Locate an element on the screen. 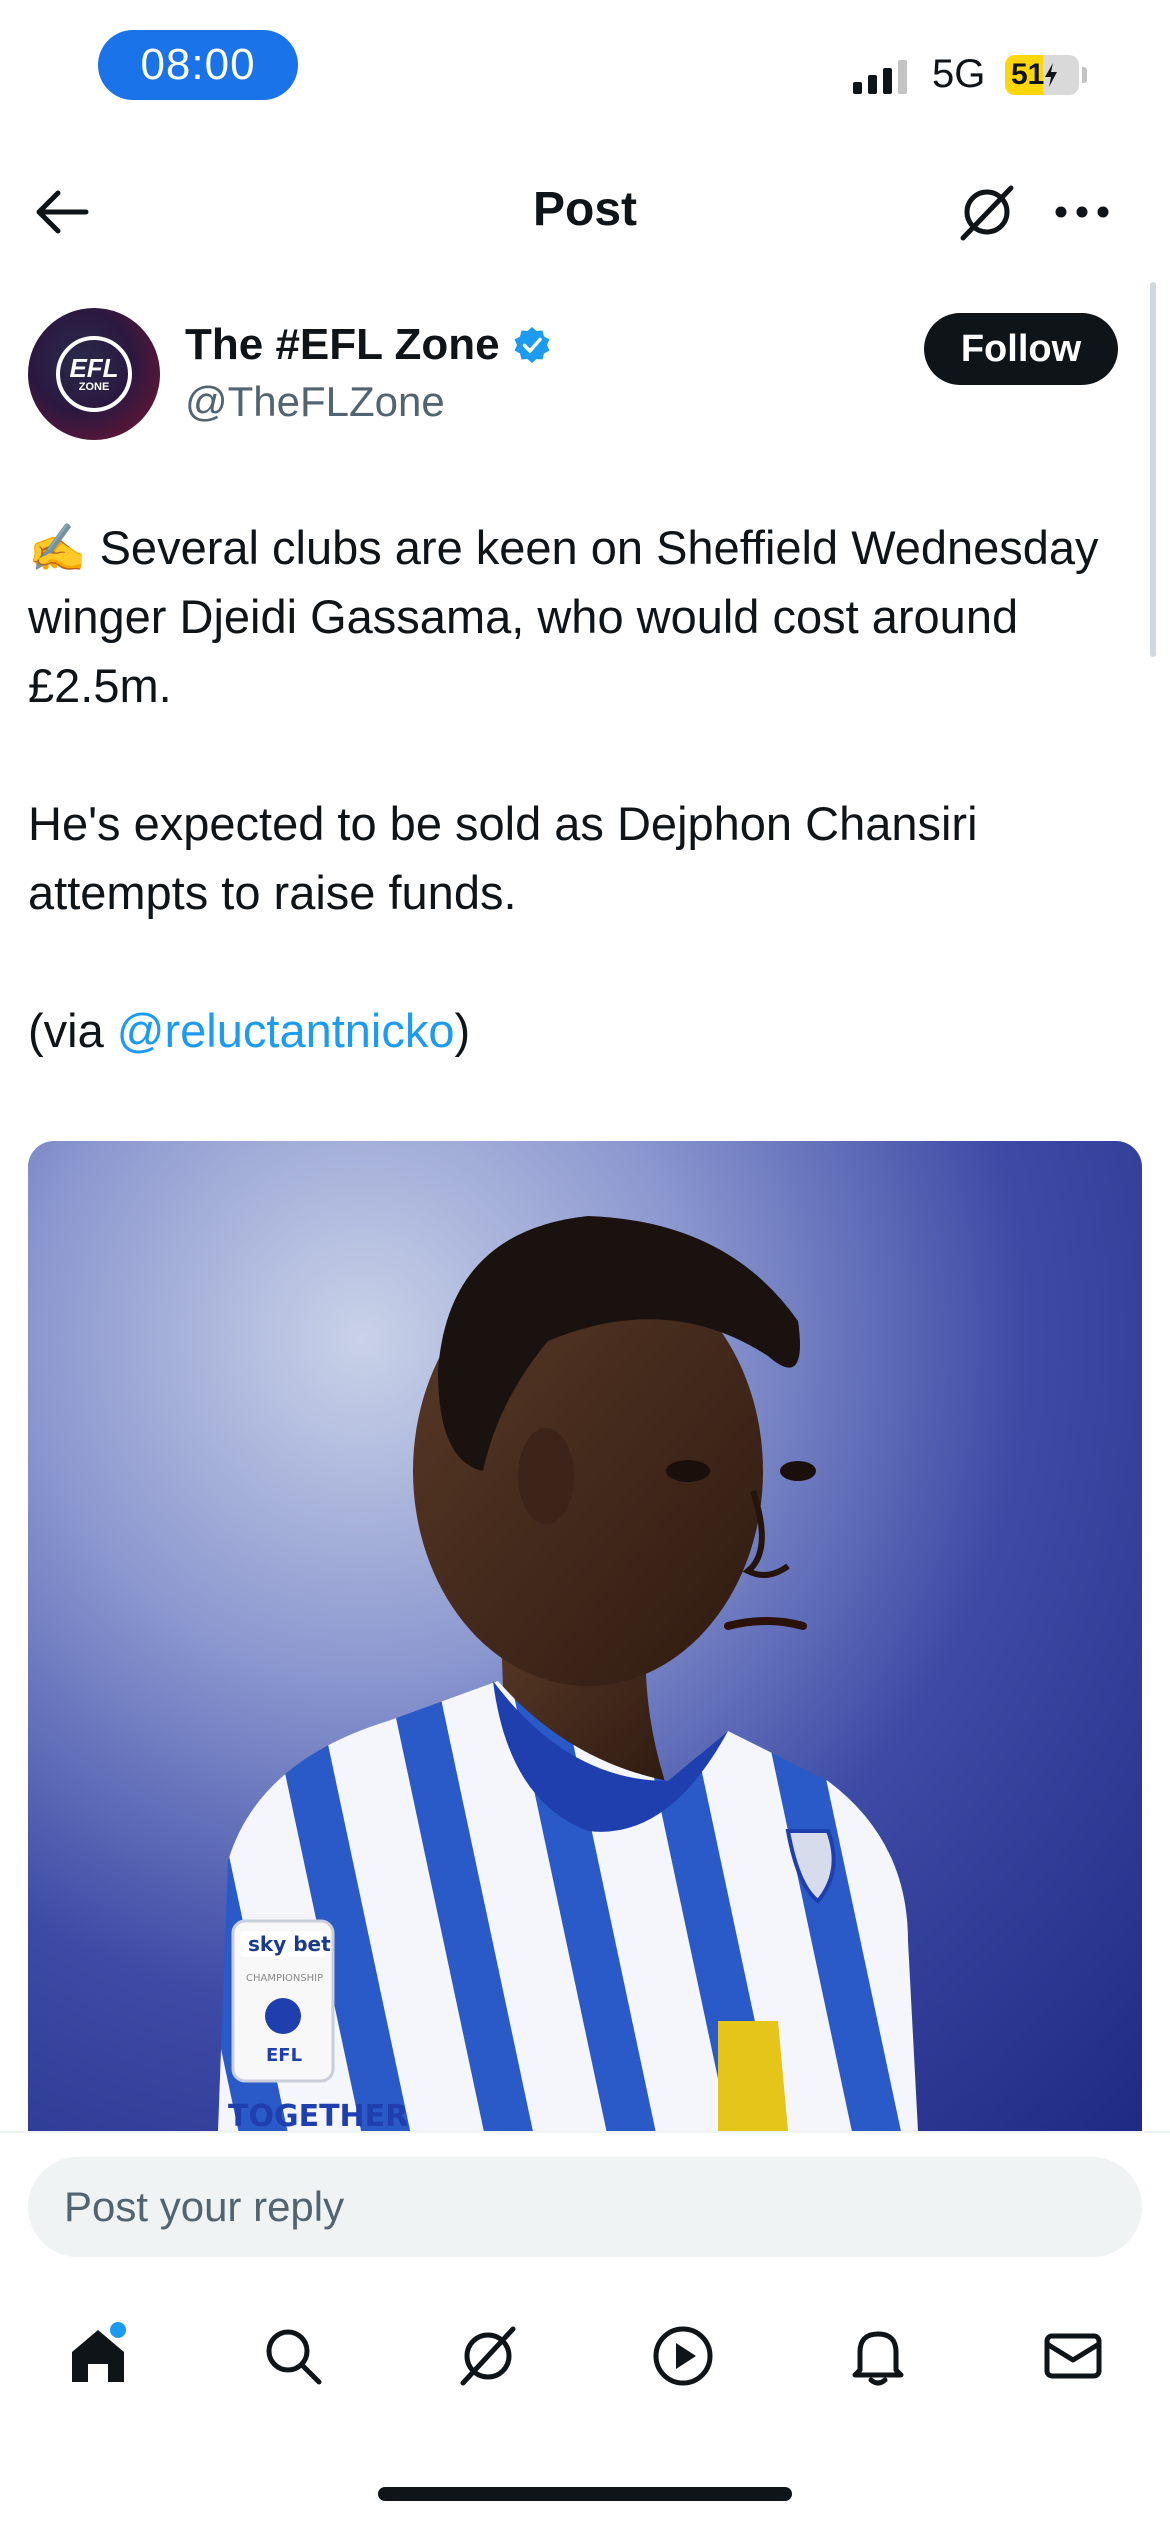 Image resolution: width=1170 pixels, height=2532 pixels. more-icon is located at coordinates (1082, 212).